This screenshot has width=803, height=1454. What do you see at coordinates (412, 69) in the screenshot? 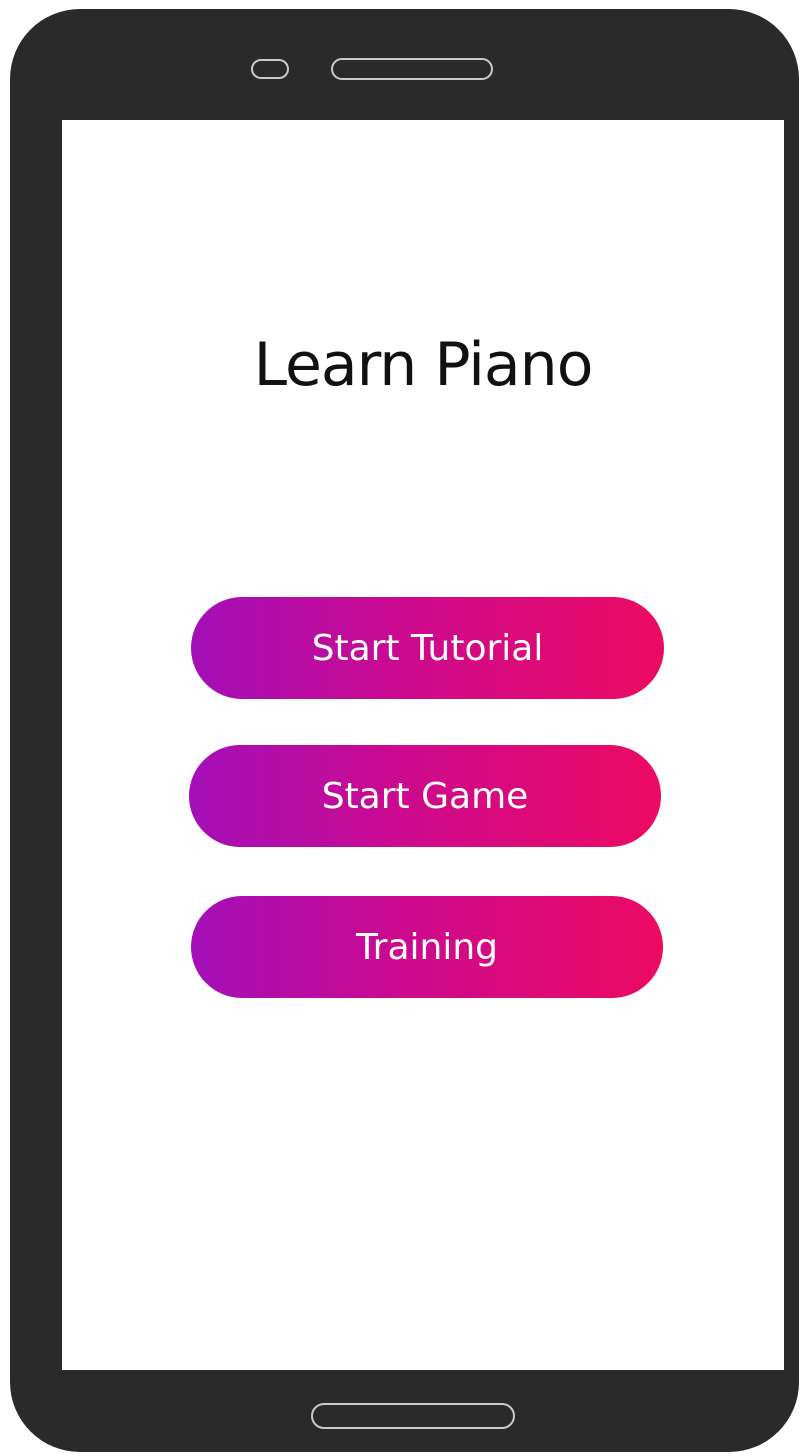
I see `earpiece-speaker` at bounding box center [412, 69].